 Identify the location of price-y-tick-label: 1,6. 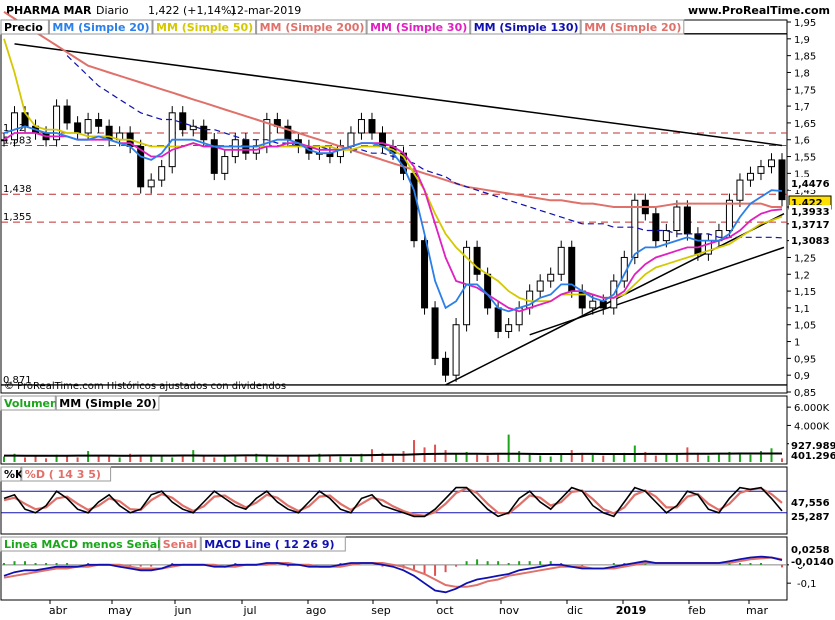
(802, 141).